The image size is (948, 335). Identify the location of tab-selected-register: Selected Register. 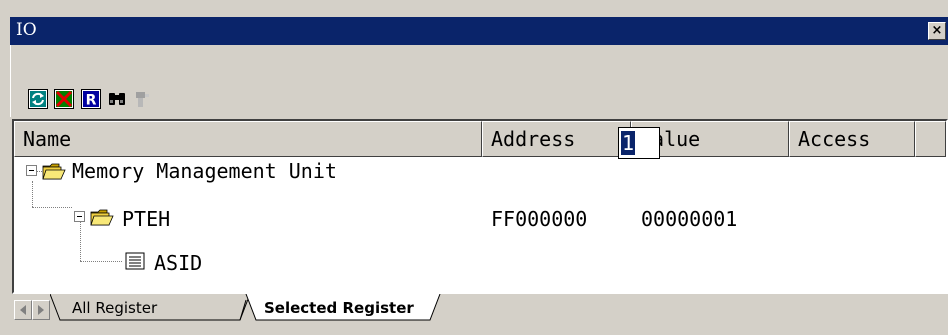
(339, 308).